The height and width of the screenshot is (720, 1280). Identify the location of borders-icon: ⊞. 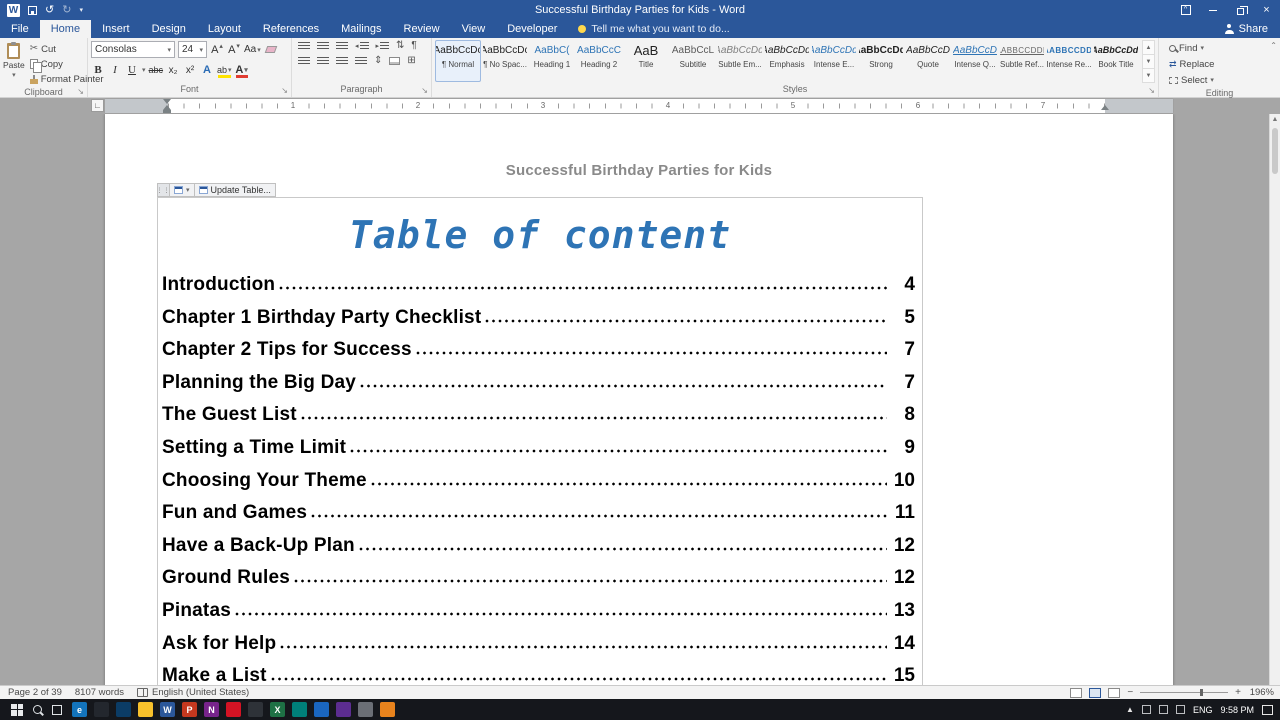
(411, 61).